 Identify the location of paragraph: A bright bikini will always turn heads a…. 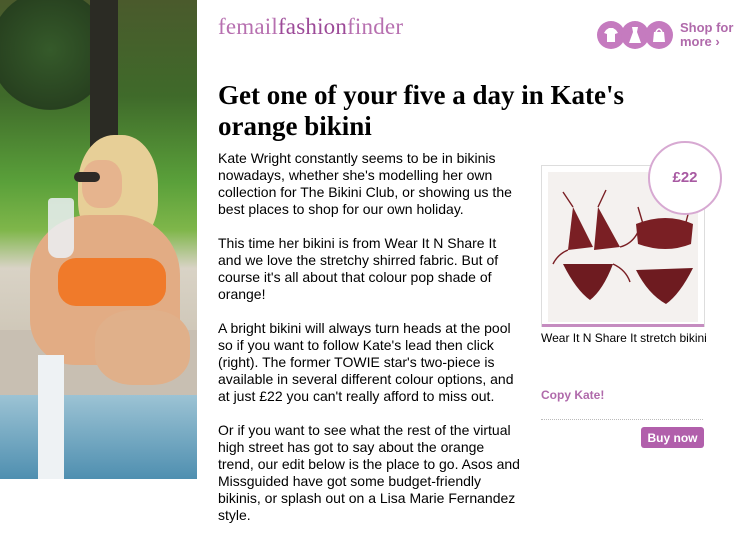
(366, 362).